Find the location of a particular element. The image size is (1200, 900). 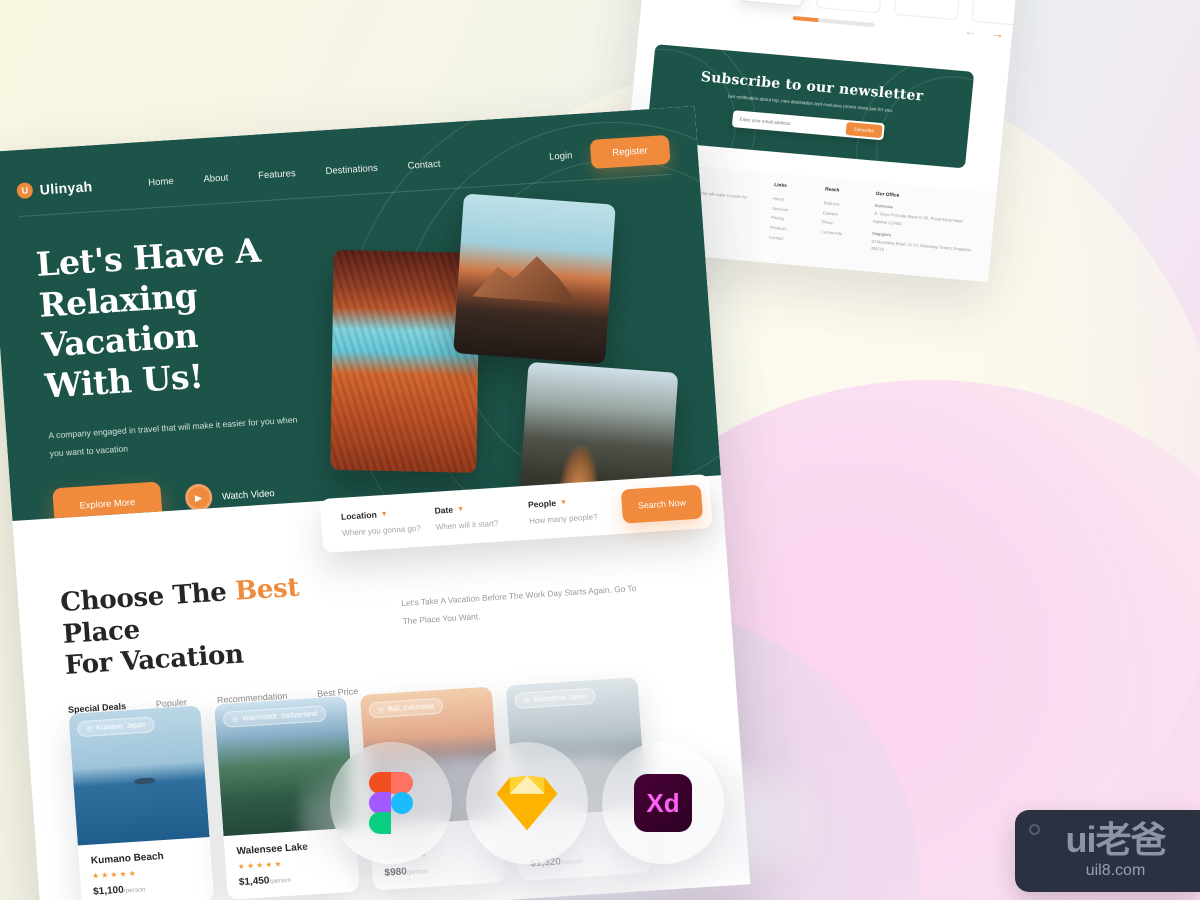

search-field-label: Date is located at coordinates (444, 510).